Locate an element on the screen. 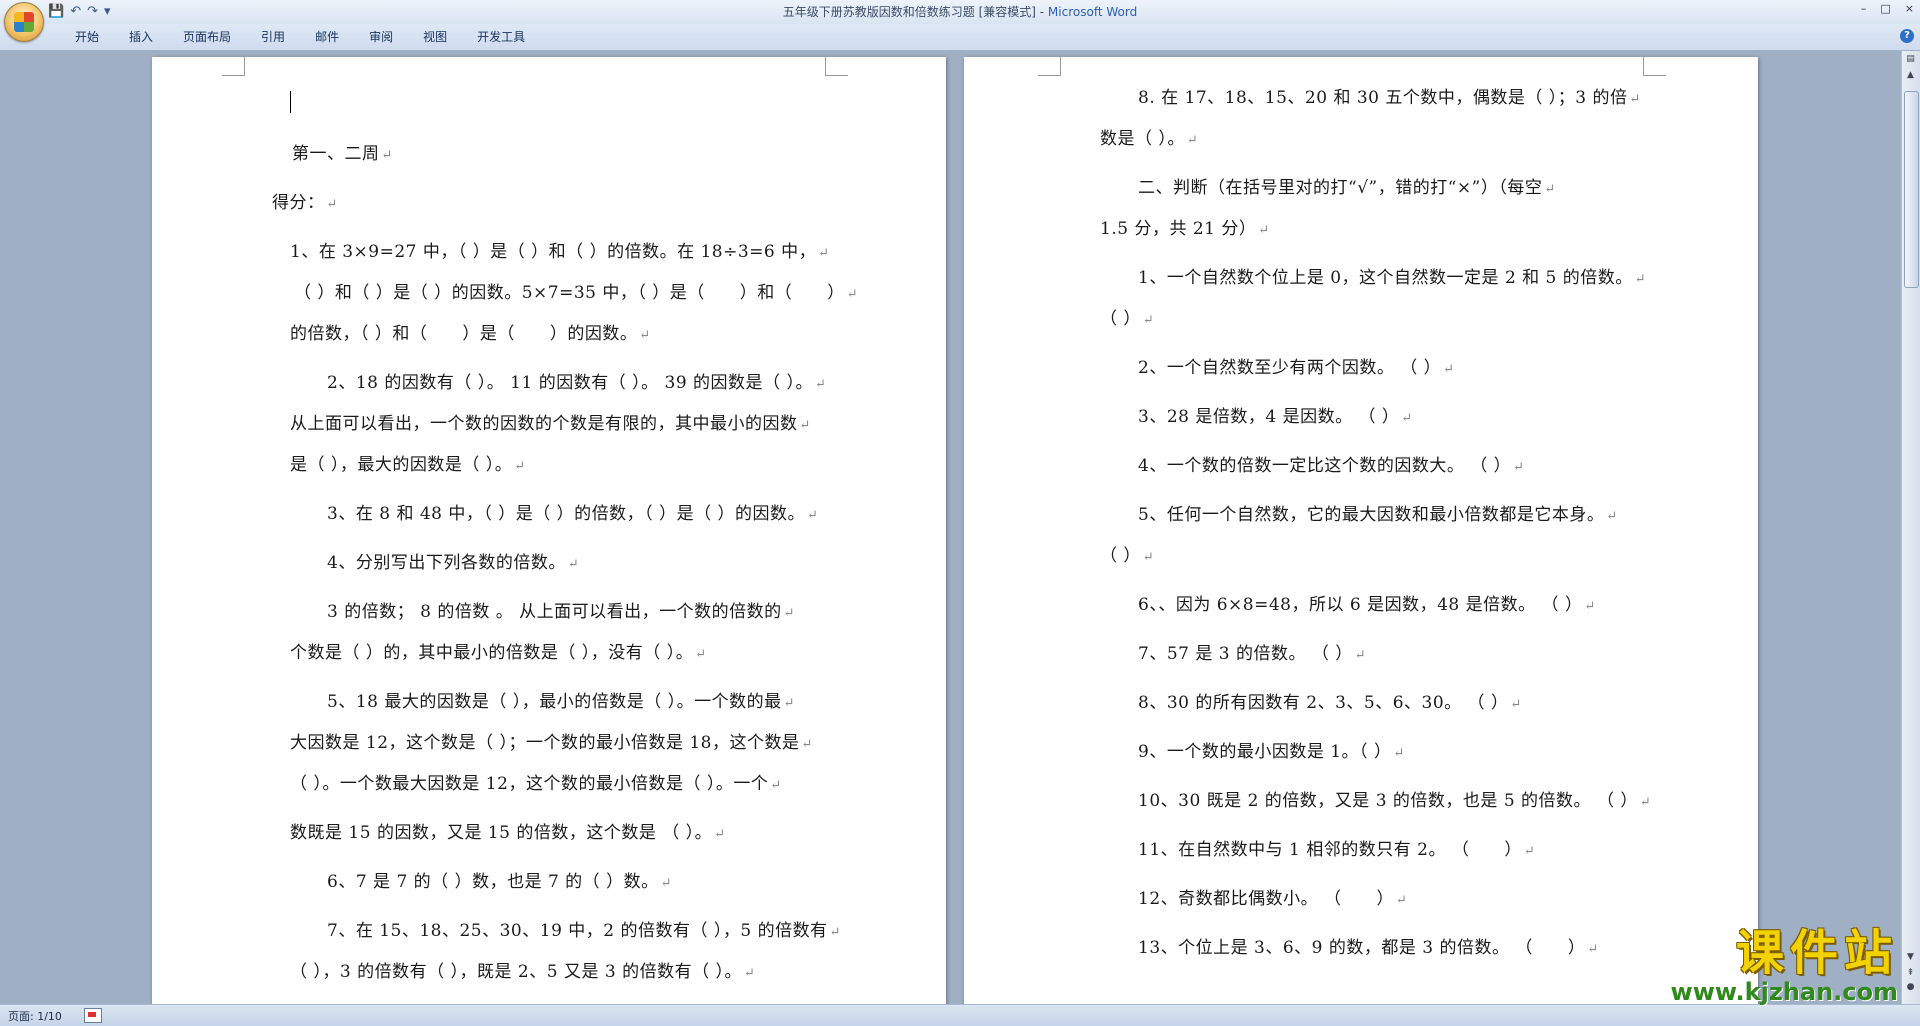 This screenshot has width=1920, height=1026. window-title: 五年级下册苏教版因数和倍数练习题 [兼容模式] - Microsoft Word is located at coordinates (960, 11).